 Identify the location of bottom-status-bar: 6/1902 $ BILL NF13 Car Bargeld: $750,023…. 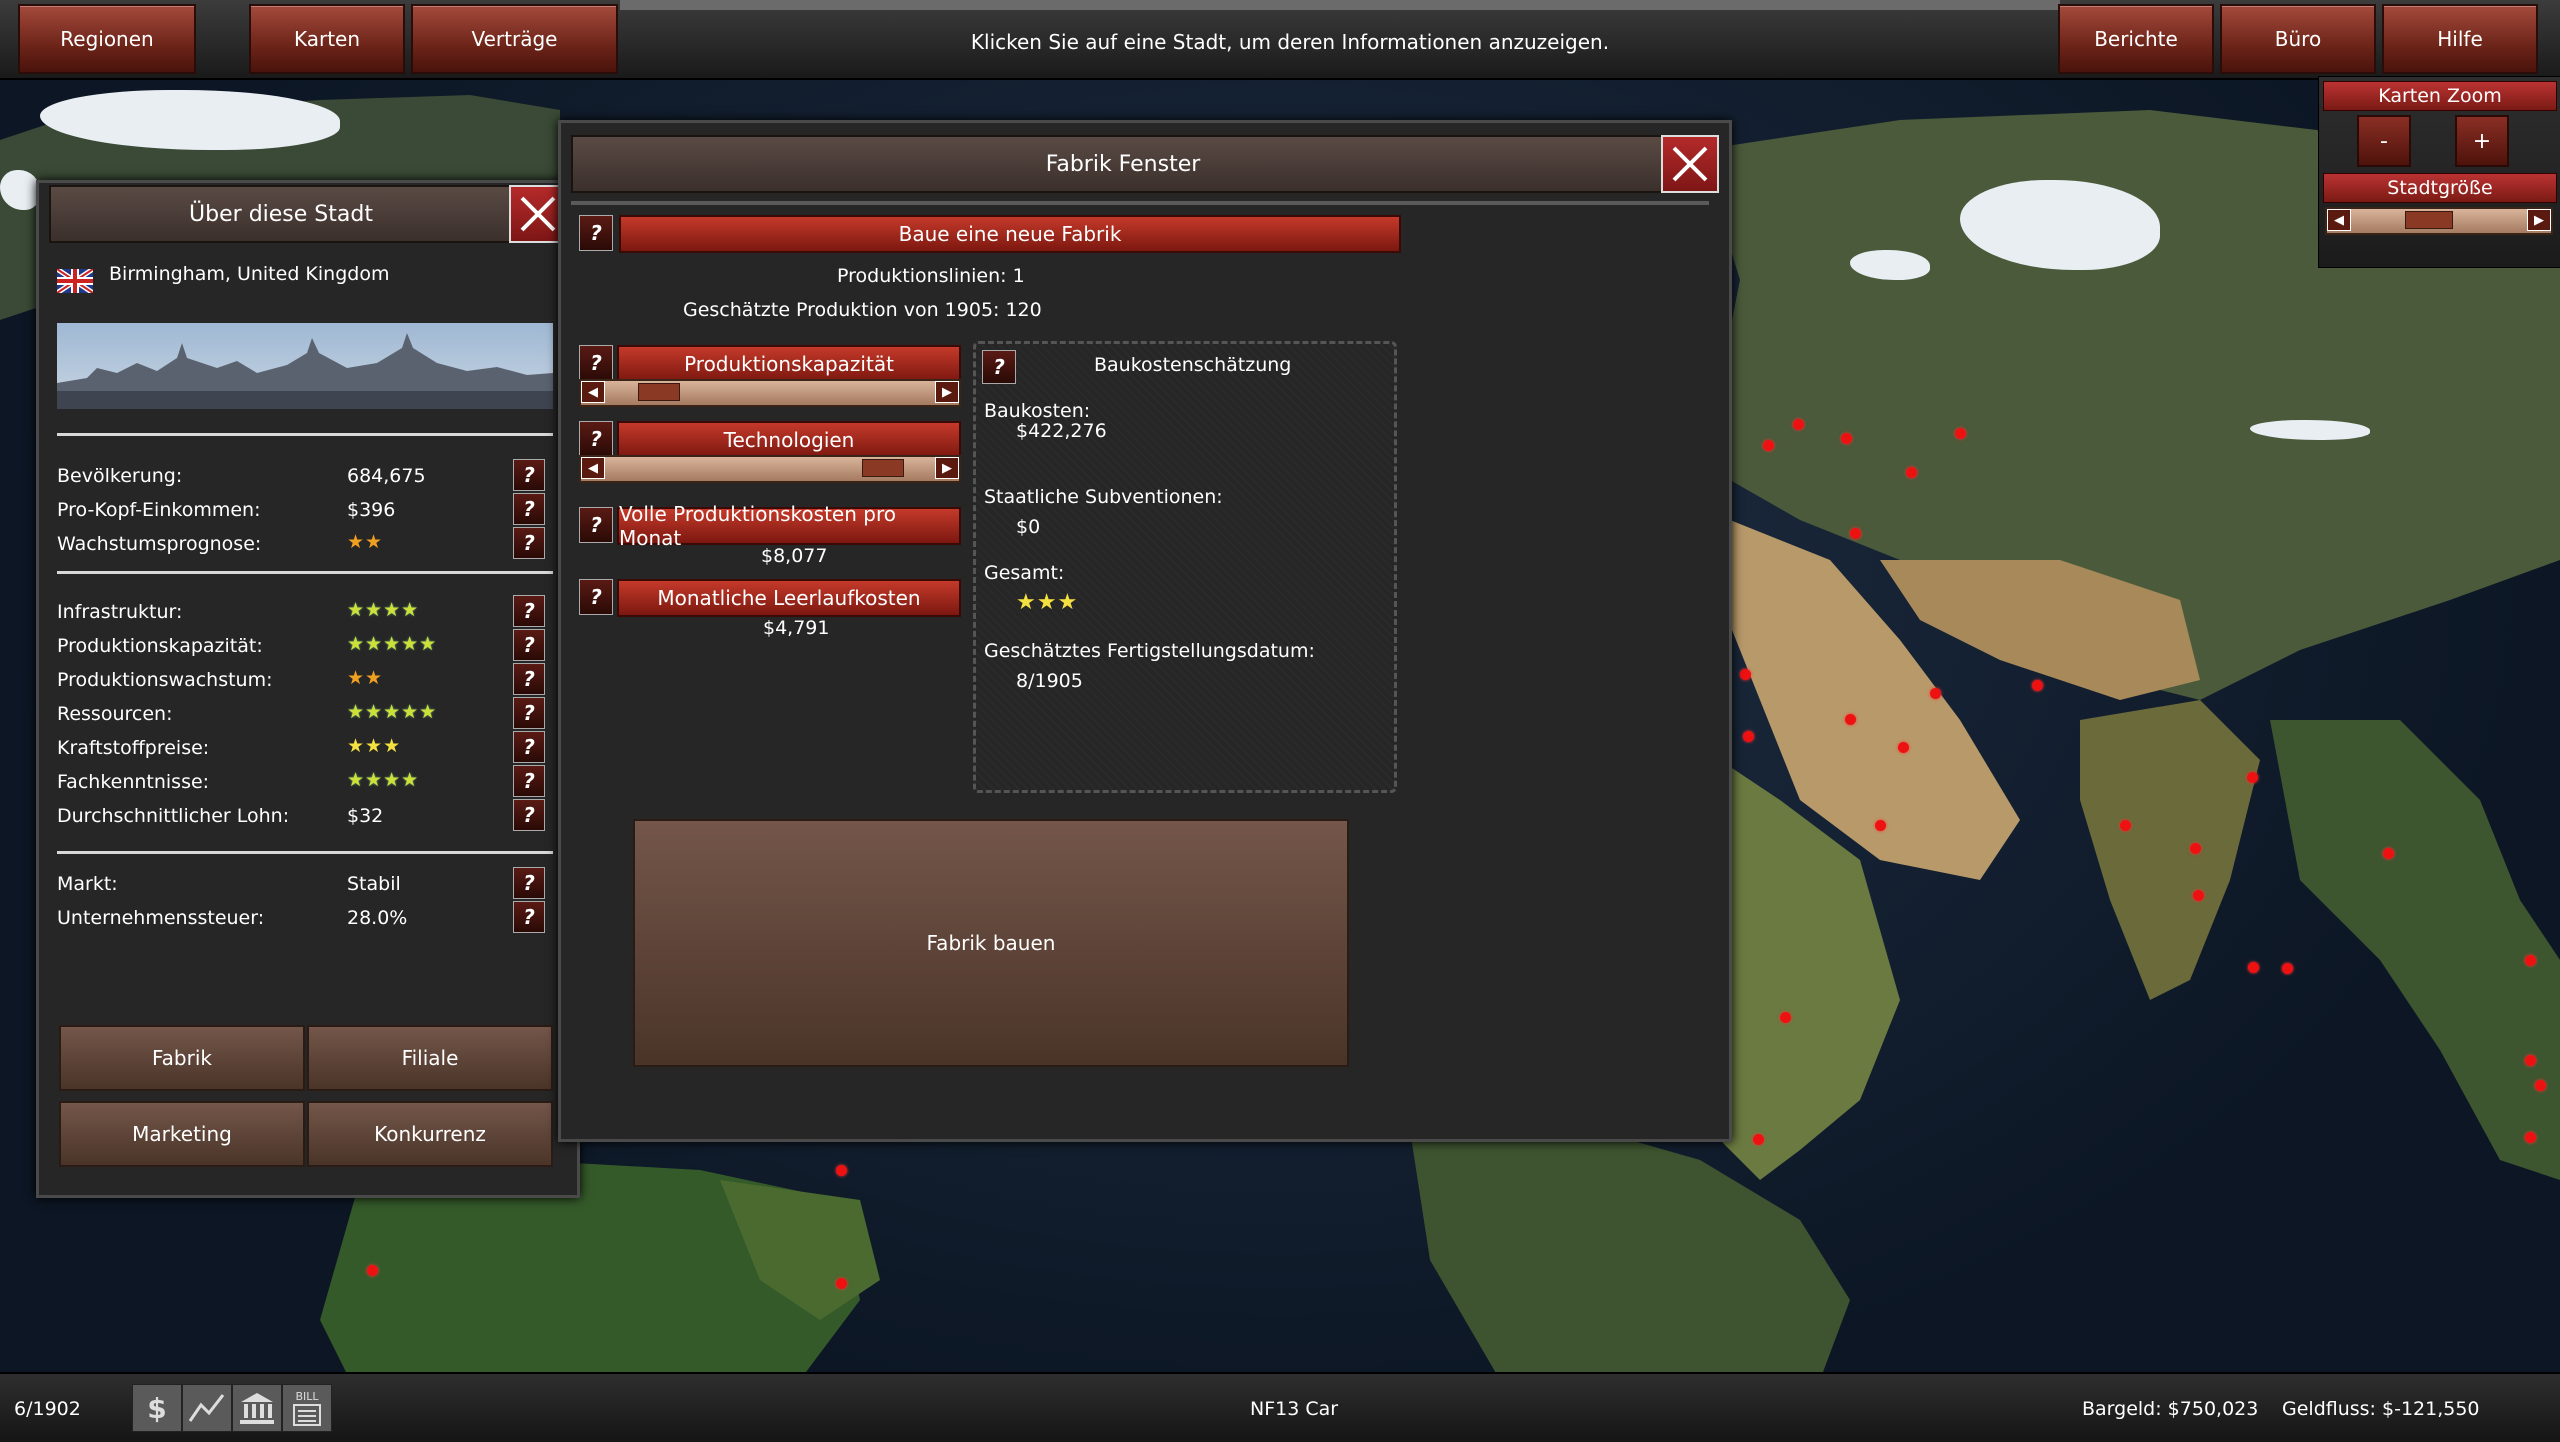
(1280, 1407).